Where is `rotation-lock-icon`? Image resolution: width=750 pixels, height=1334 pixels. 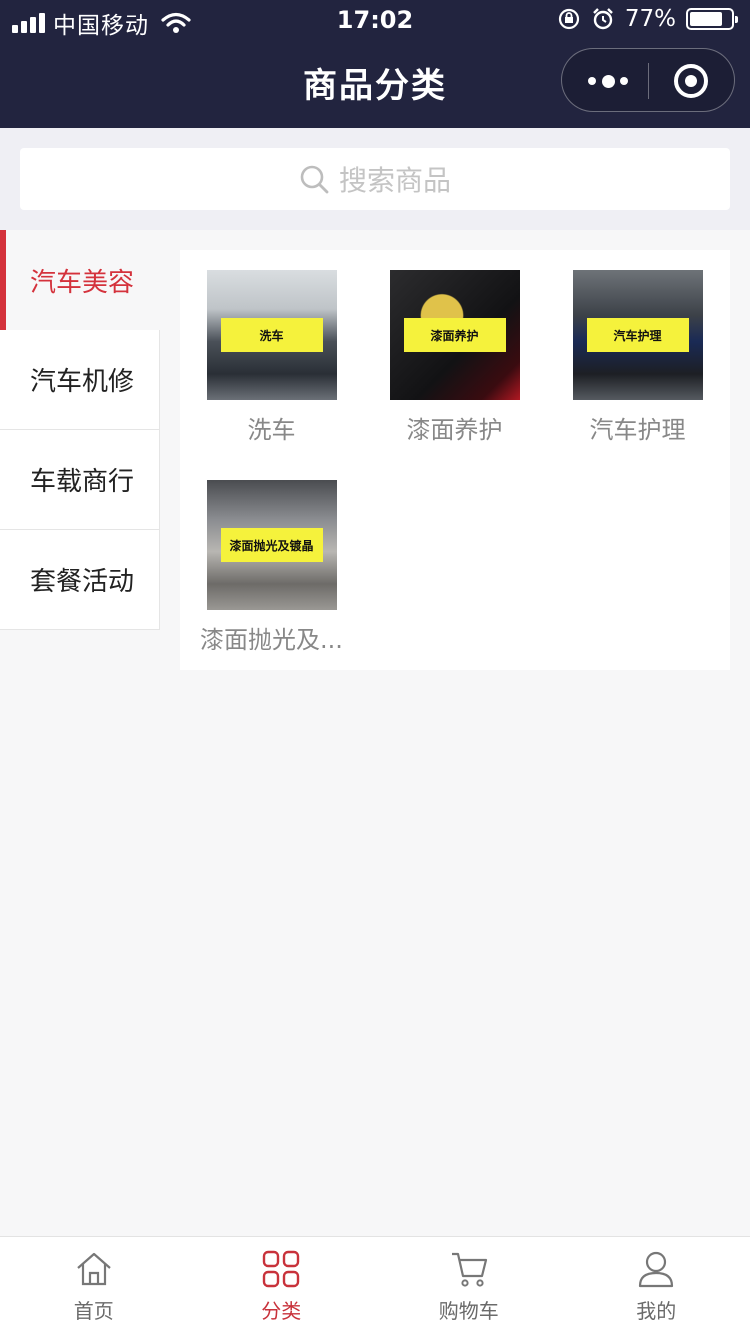
rotation-lock-icon is located at coordinates (568, 19).